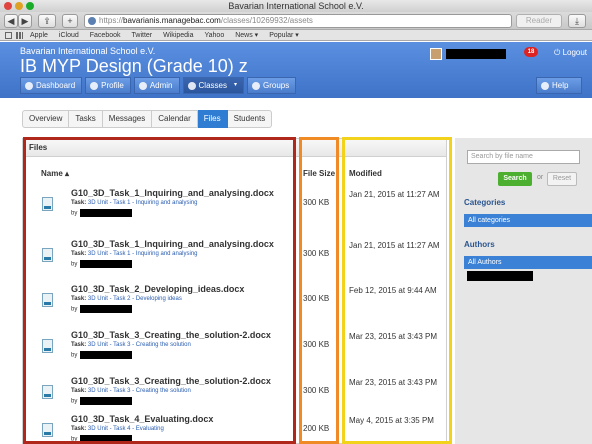 This screenshot has width=592, height=444. Describe the element at coordinates (393, 336) in the screenshot. I see `file-modified: Mar 23, 2015 at 3:43 PM` at that location.